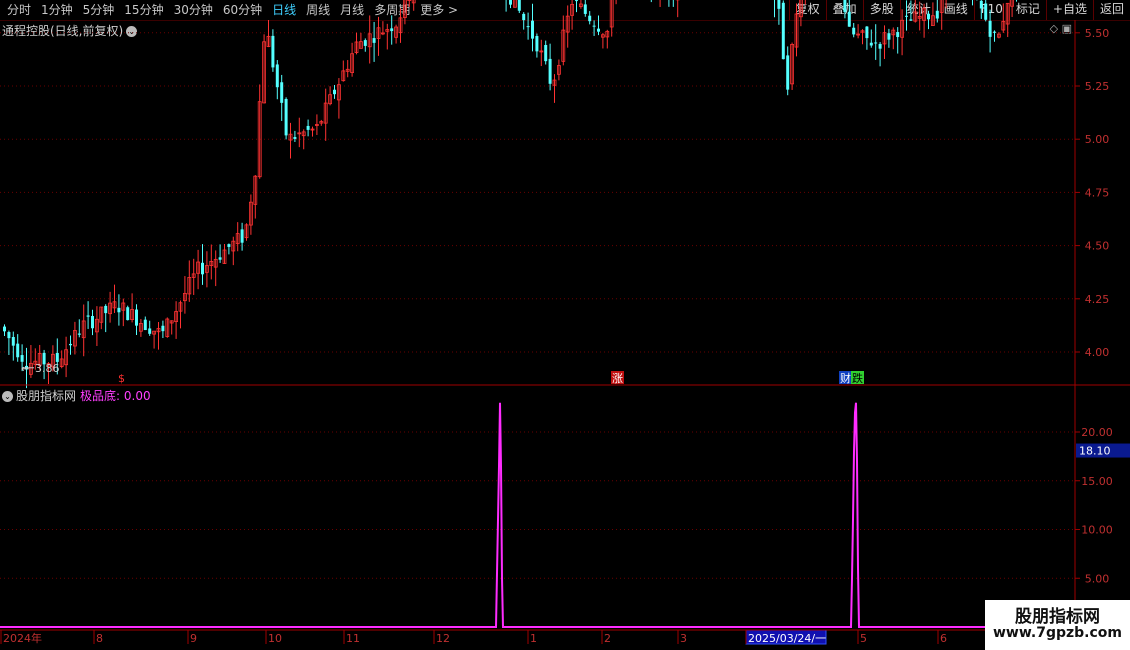 This screenshot has width=1130, height=650. Describe the element at coordinates (1097, 481) in the screenshot. I see `indicator-tick-label: 15.00` at that location.